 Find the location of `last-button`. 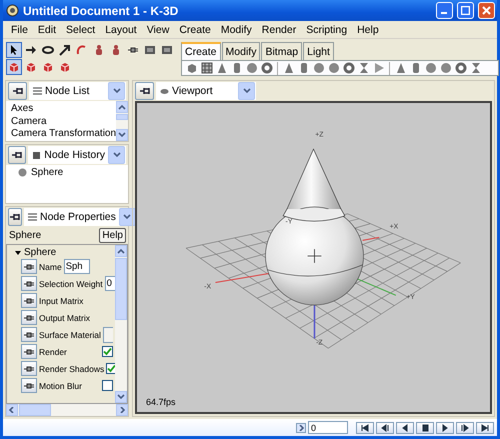

last-button is located at coordinates (485, 428).